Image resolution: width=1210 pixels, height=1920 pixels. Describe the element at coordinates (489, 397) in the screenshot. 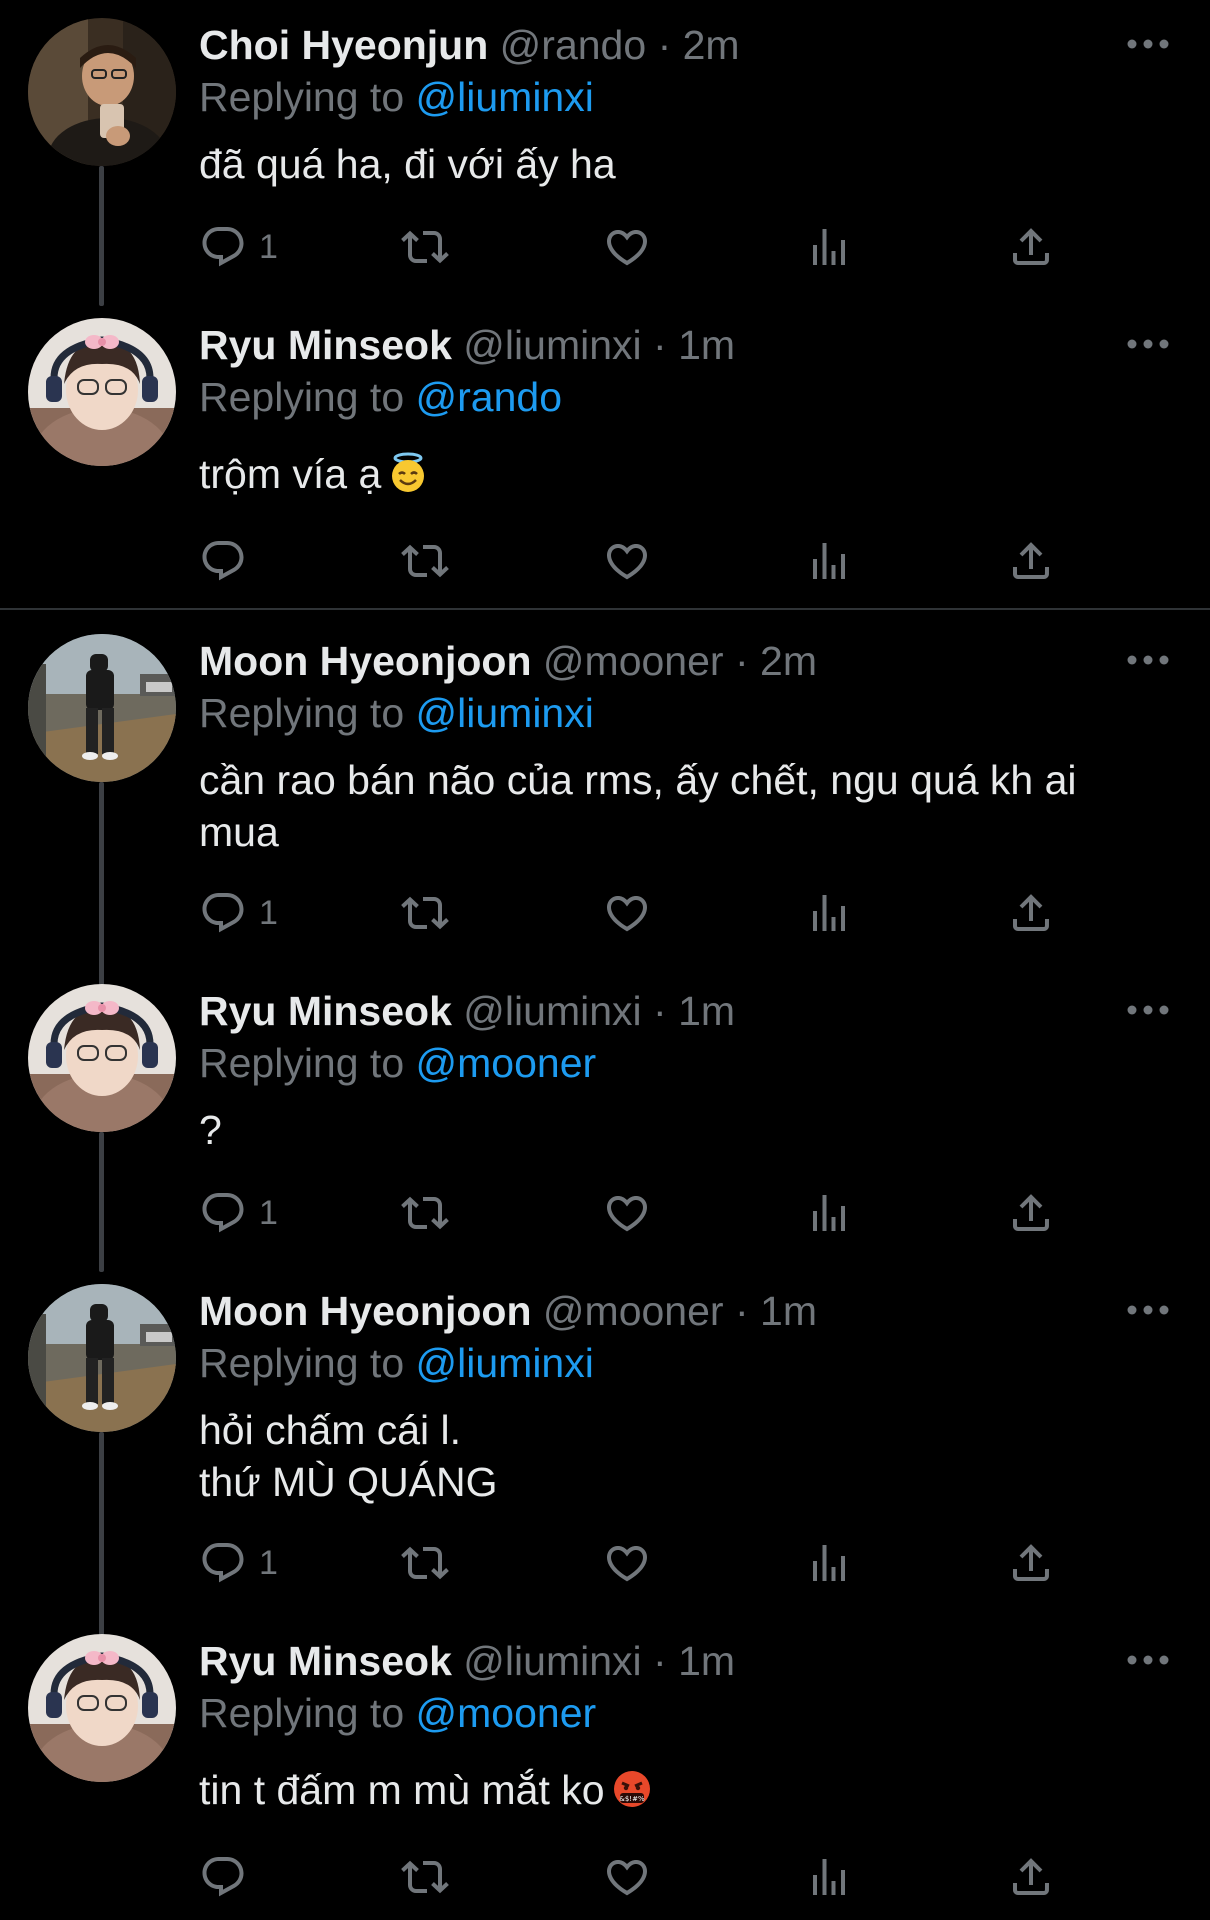

I see `mention-link: @rando` at that location.